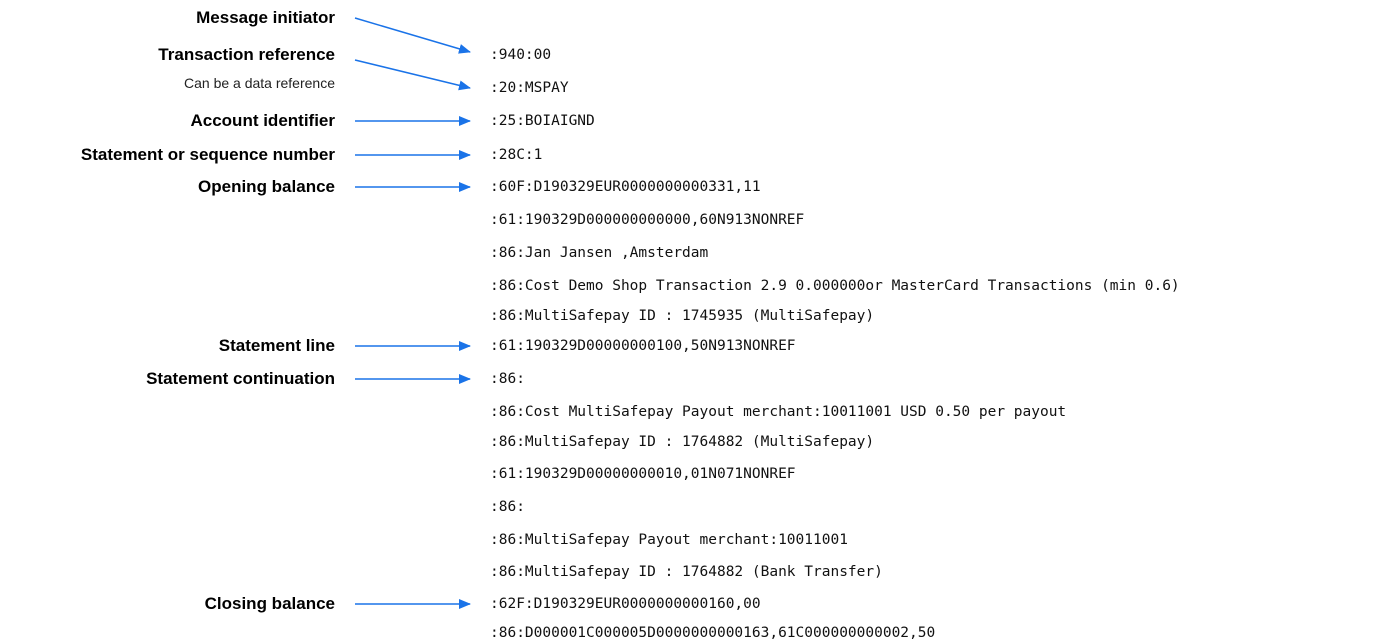 This screenshot has height=643, width=1375. What do you see at coordinates (542, 121) in the screenshot?
I see `code-line: :25:BOIAIGND` at bounding box center [542, 121].